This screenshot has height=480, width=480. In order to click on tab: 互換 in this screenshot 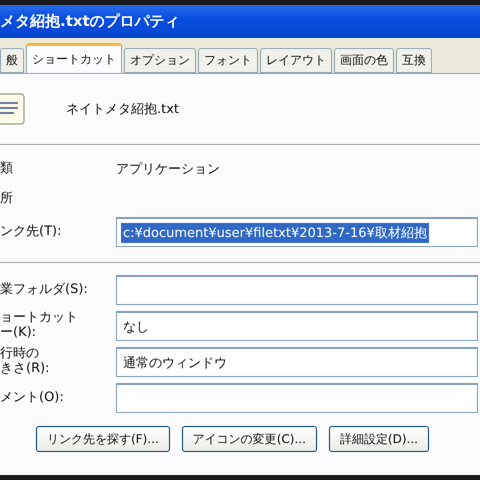, I will do `click(414, 60)`.